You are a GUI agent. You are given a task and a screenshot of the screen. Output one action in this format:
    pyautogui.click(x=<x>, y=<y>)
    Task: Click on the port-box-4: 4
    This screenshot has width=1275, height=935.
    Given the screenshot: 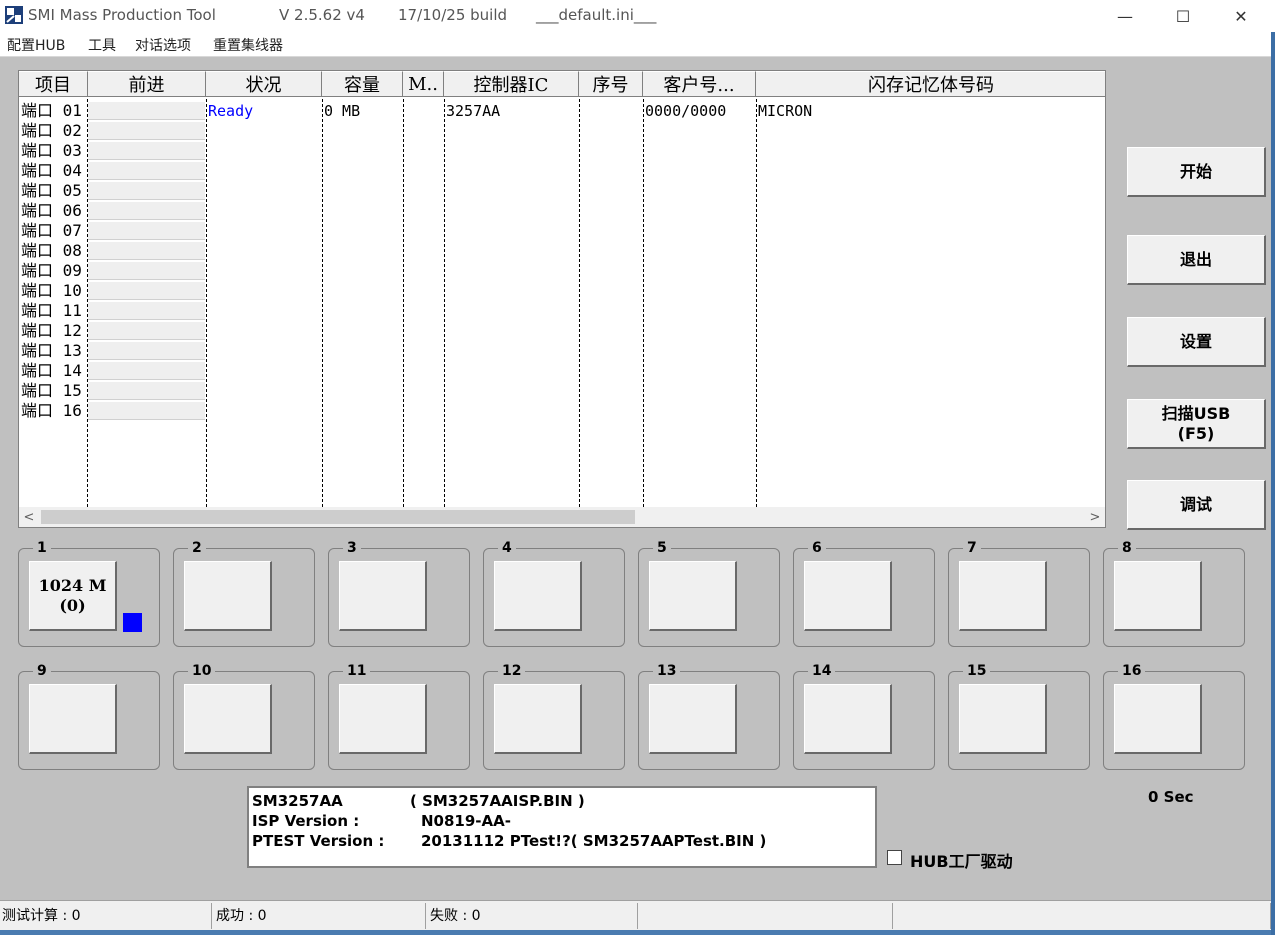 What is the action you would take?
    pyautogui.click(x=554, y=593)
    